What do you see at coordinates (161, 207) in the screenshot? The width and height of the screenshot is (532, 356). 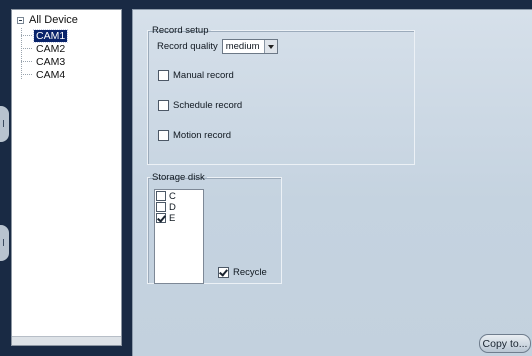 I see `disk-d-checkbox` at bounding box center [161, 207].